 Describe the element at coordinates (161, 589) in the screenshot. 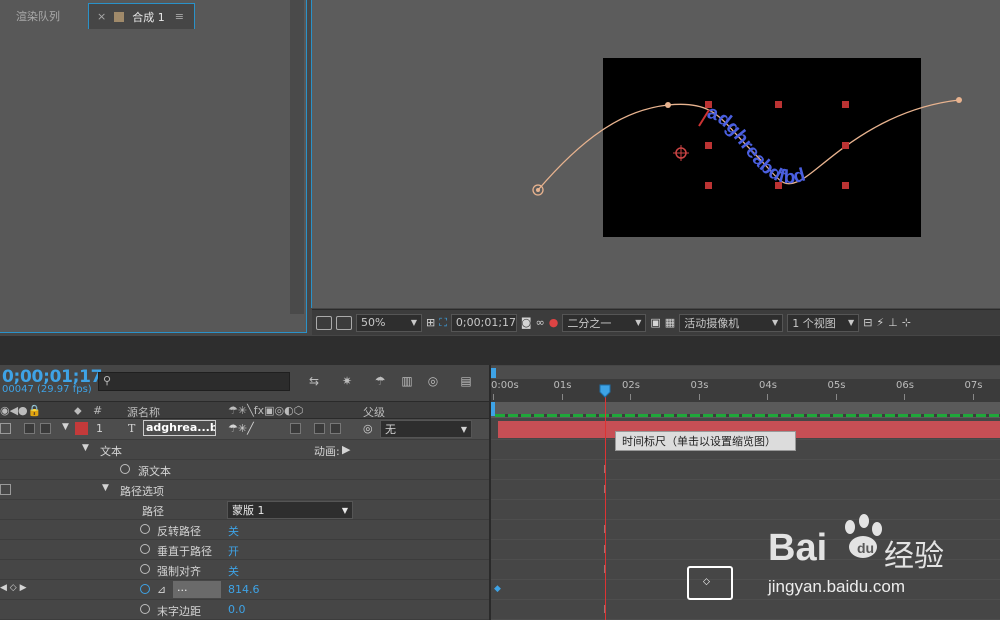

I see `graph-icon: ⊿` at that location.